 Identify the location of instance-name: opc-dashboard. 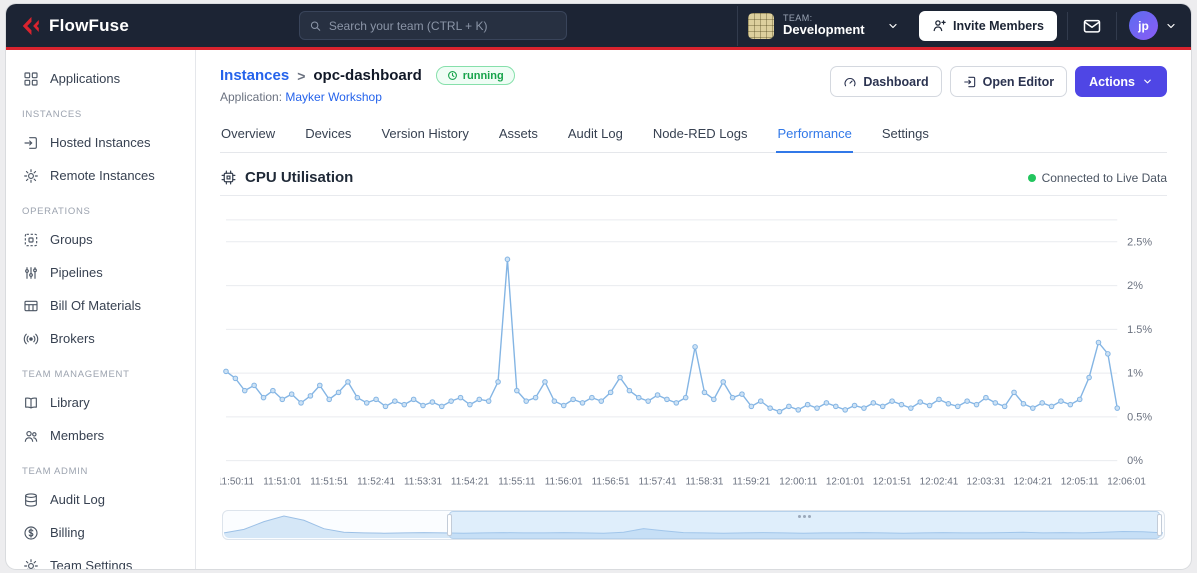
(367, 75).